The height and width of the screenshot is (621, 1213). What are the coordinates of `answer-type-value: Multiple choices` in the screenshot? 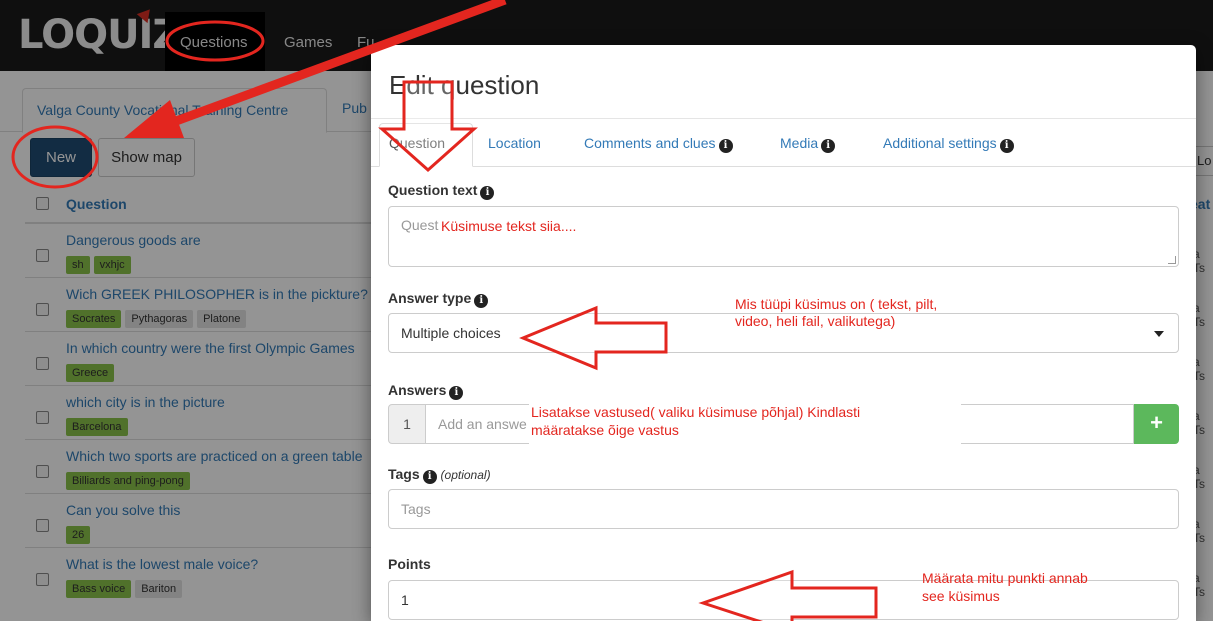 It's located at (451, 333).